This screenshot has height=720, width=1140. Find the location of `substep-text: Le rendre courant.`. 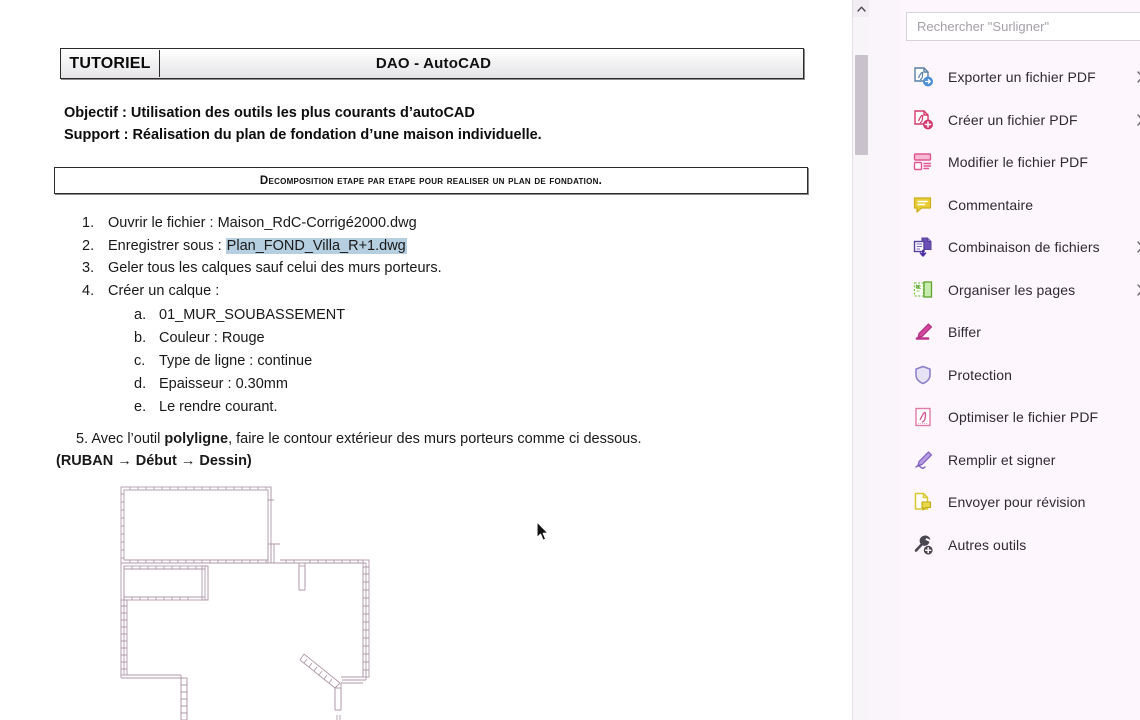

substep-text: Le rendre courant. is located at coordinates (218, 407).